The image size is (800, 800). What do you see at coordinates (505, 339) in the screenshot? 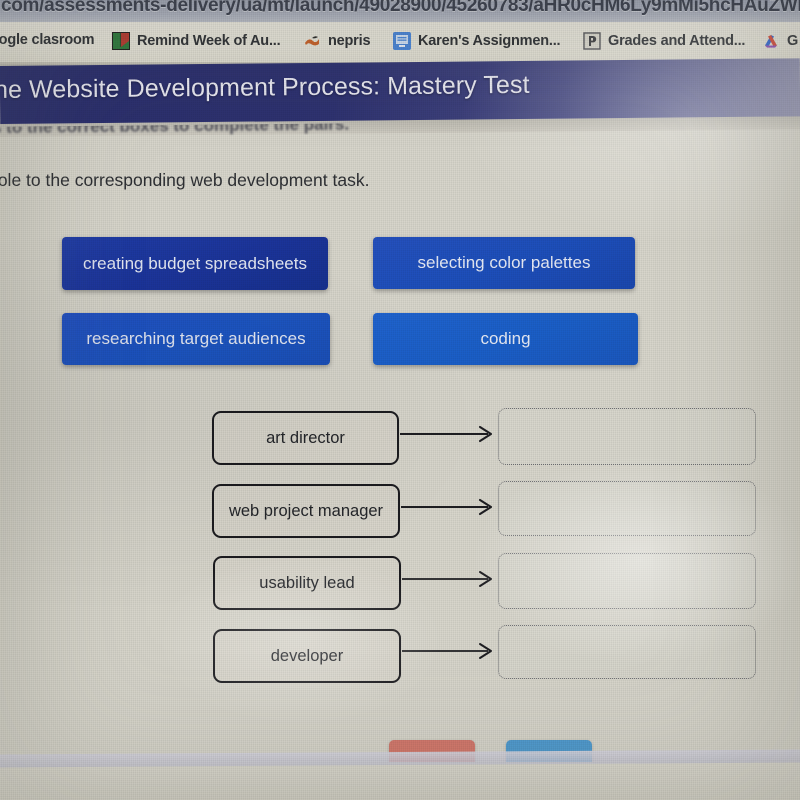
I see `draggable-tile: coding` at bounding box center [505, 339].